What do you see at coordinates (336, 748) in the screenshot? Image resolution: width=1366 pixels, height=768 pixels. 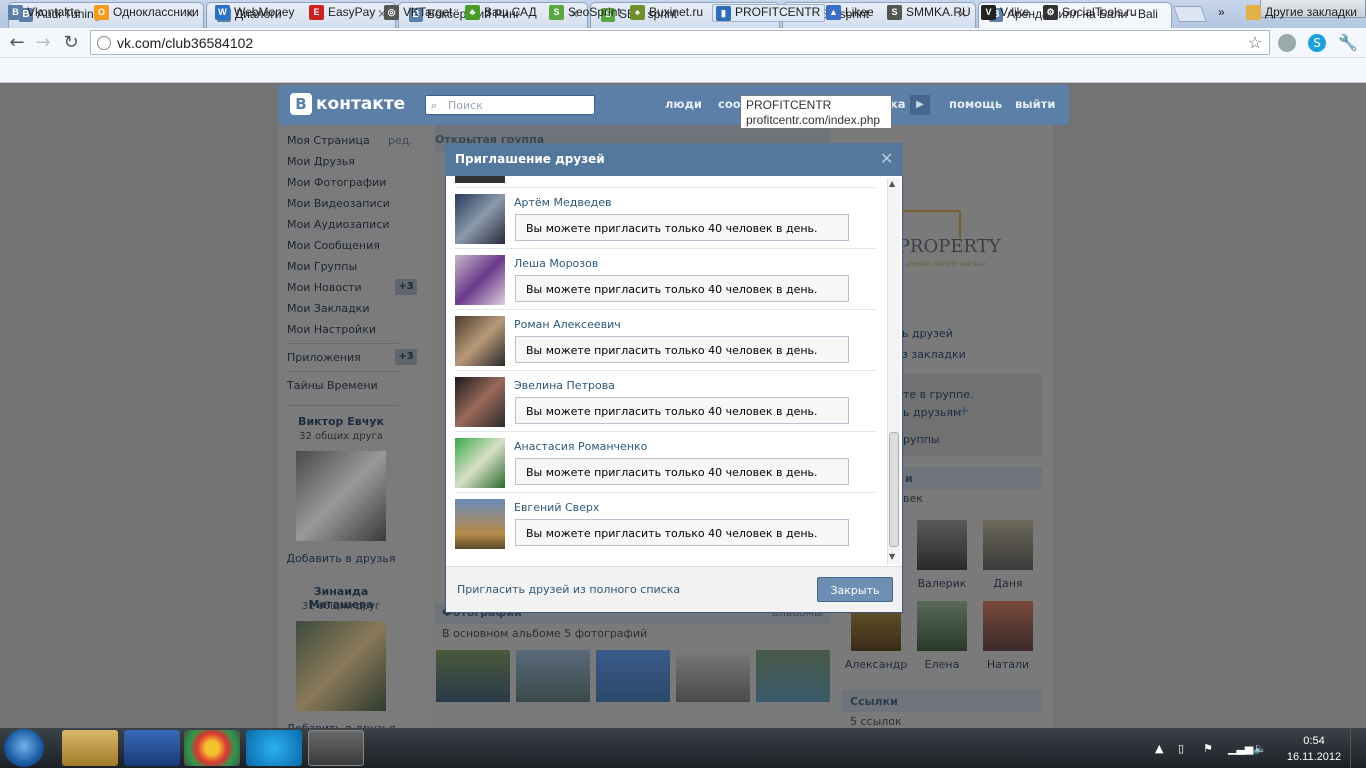 I see `star-app-icon` at bounding box center [336, 748].